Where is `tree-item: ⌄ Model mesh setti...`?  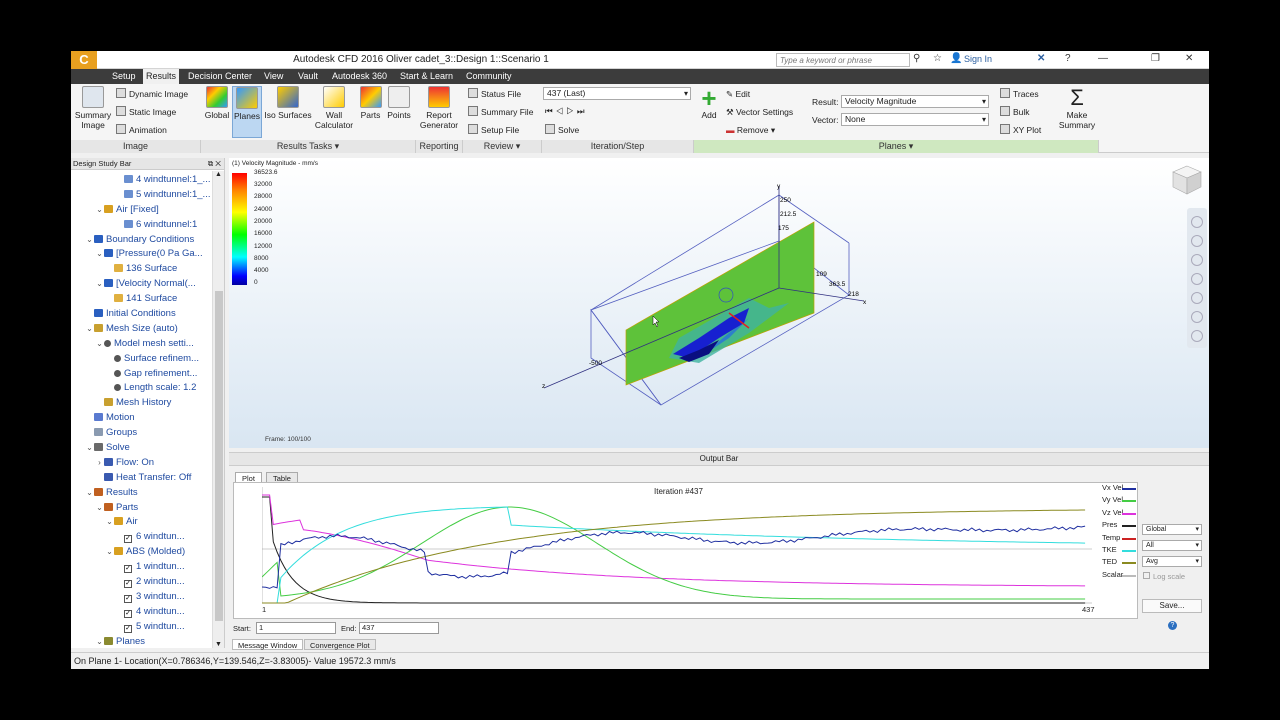
tree-item: ⌄ Model mesh setti... is located at coordinates (141, 344).